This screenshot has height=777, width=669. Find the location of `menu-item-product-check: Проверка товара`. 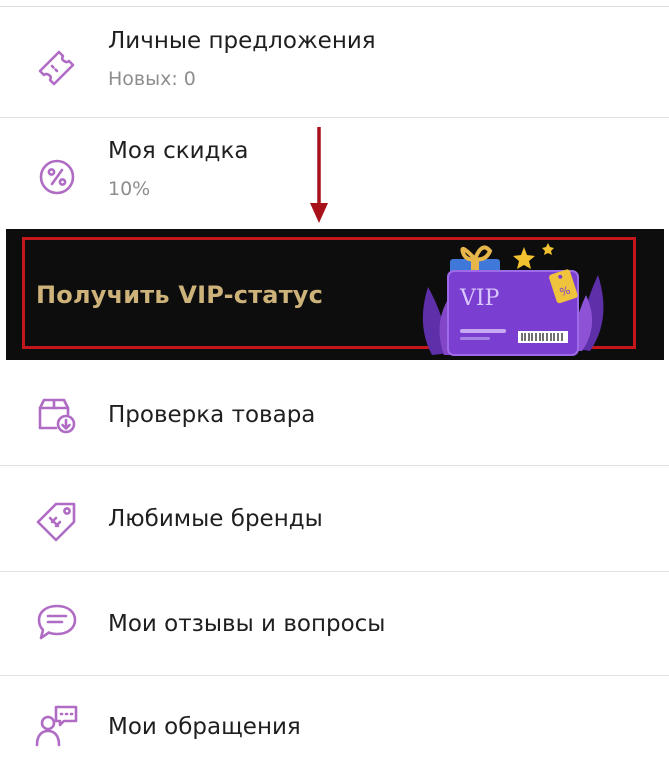

menu-item-product-check: Проверка товара is located at coordinates (334, 414).